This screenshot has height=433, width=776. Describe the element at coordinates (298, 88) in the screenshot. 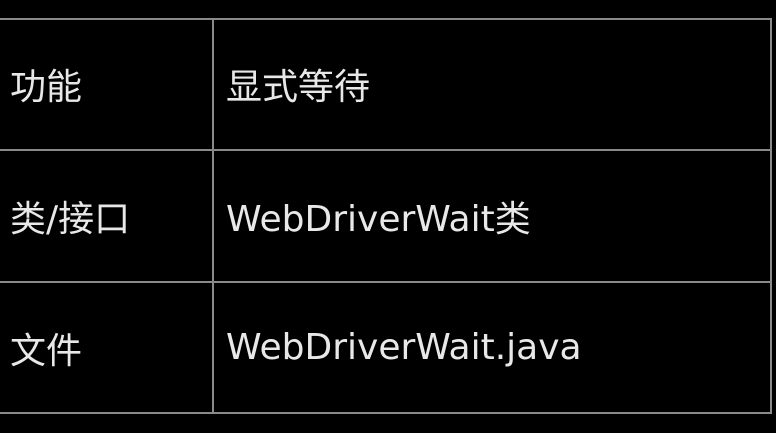

I see `row-value-function: 显式等待` at that location.